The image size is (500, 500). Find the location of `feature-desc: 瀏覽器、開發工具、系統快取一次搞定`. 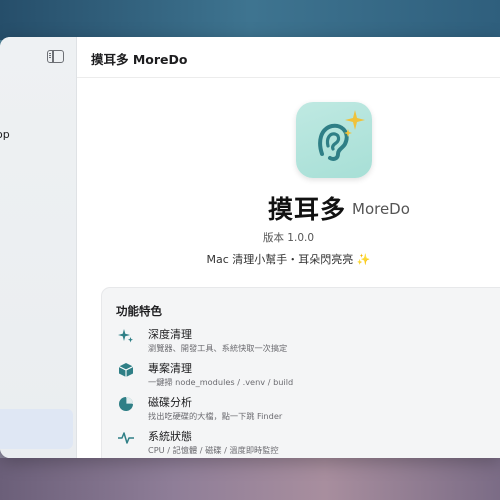

feature-desc: 瀏覽器、開發工具、系統快取一次搞定 is located at coordinates (218, 348).